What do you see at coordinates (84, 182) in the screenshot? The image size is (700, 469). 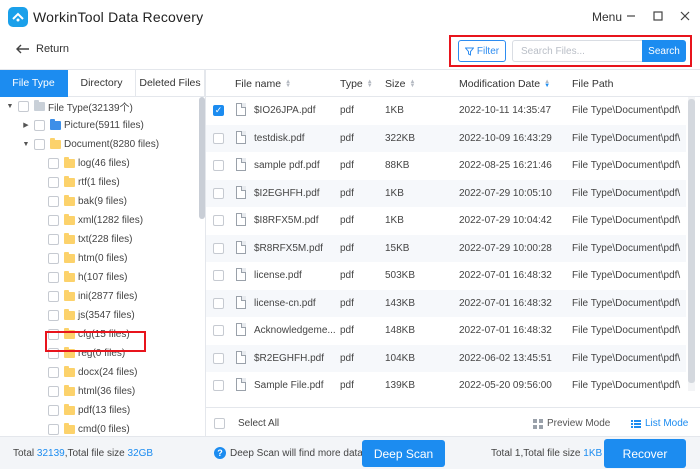 I see `tree-item: rtf(1 files)` at bounding box center [84, 182].